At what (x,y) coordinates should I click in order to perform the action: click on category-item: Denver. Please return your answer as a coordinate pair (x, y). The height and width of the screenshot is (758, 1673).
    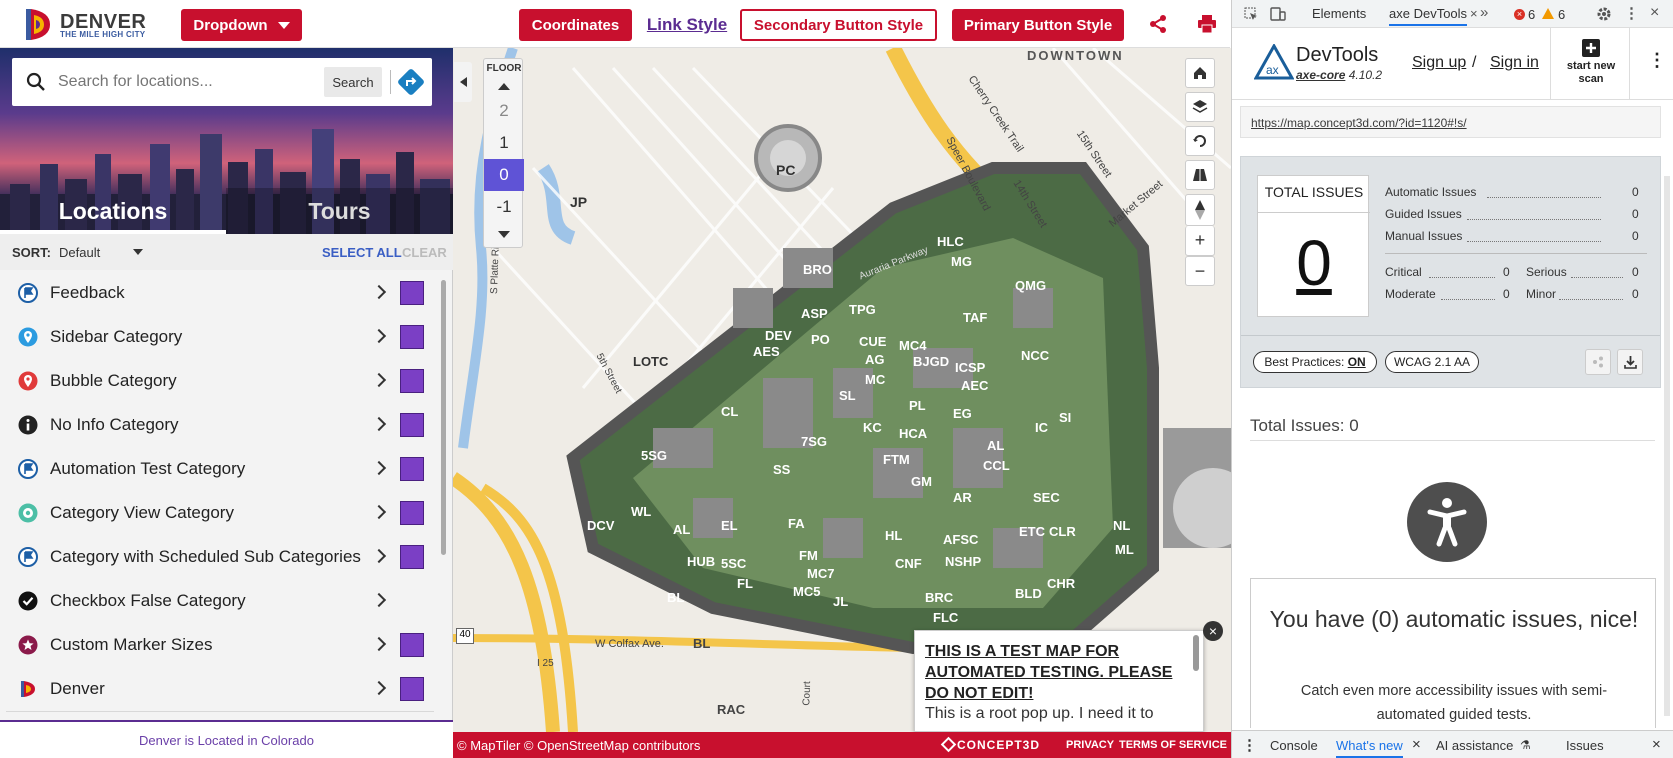
    Looking at the image, I should click on (220, 689).